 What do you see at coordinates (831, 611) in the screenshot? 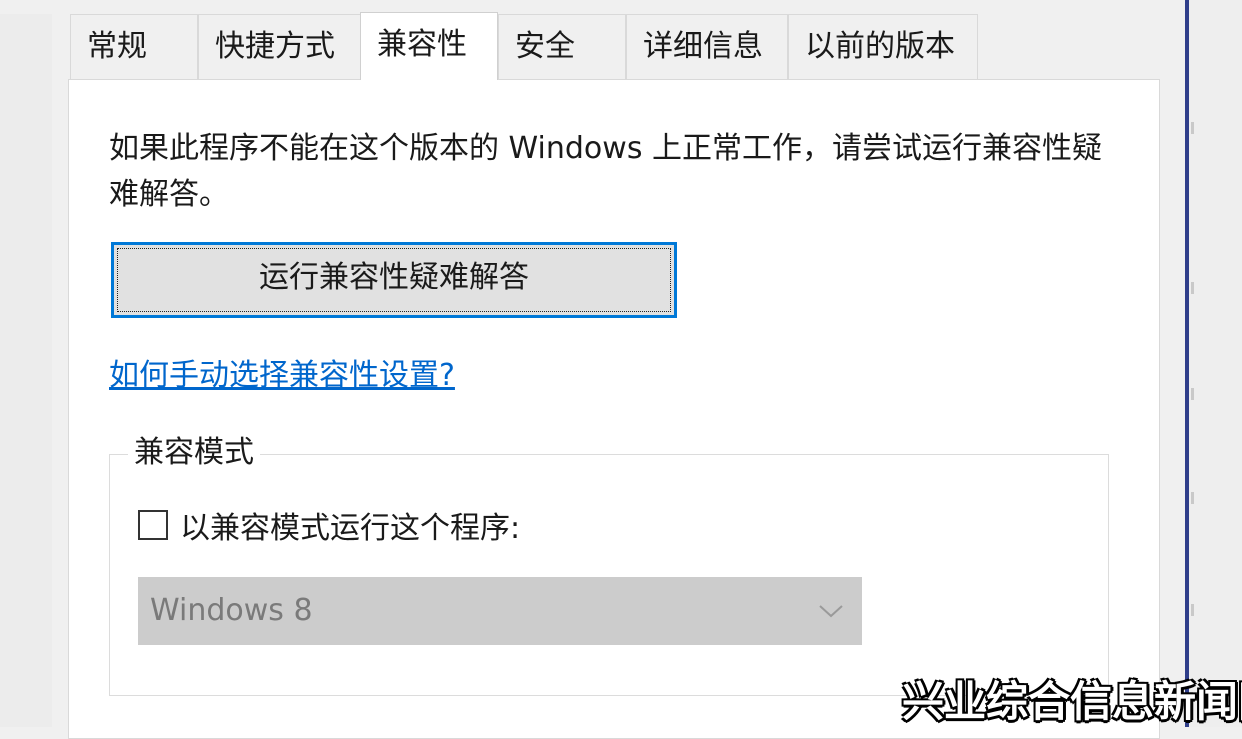
I see `chevron-down-icon` at bounding box center [831, 611].